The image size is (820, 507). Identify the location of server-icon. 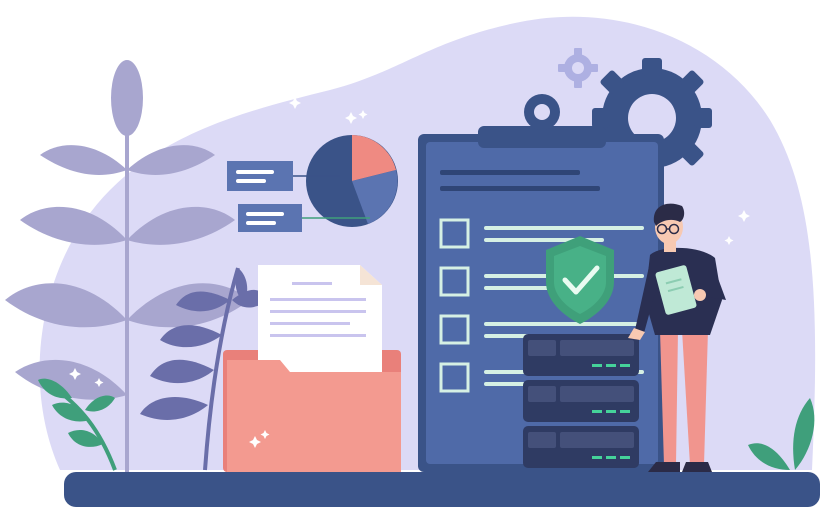
(581, 401).